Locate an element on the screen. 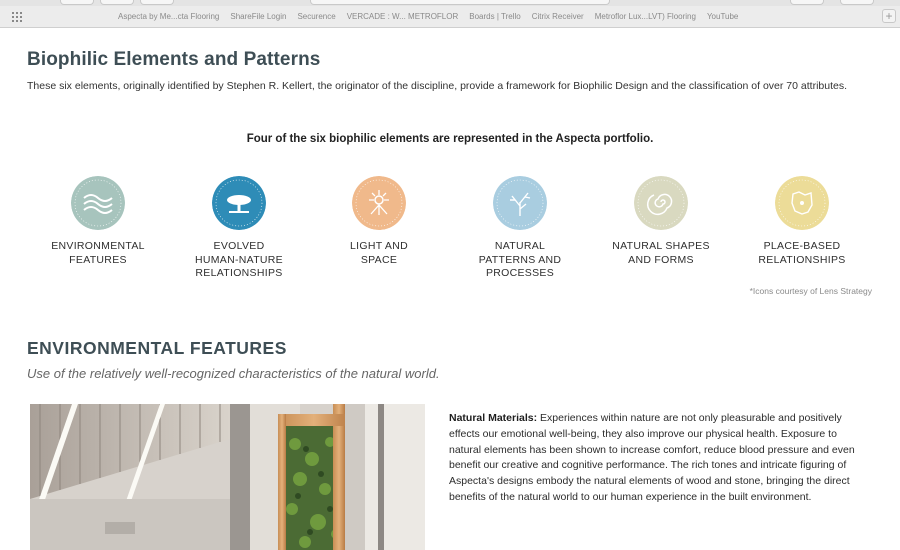  spiral-icon-bg is located at coordinates (661, 203).